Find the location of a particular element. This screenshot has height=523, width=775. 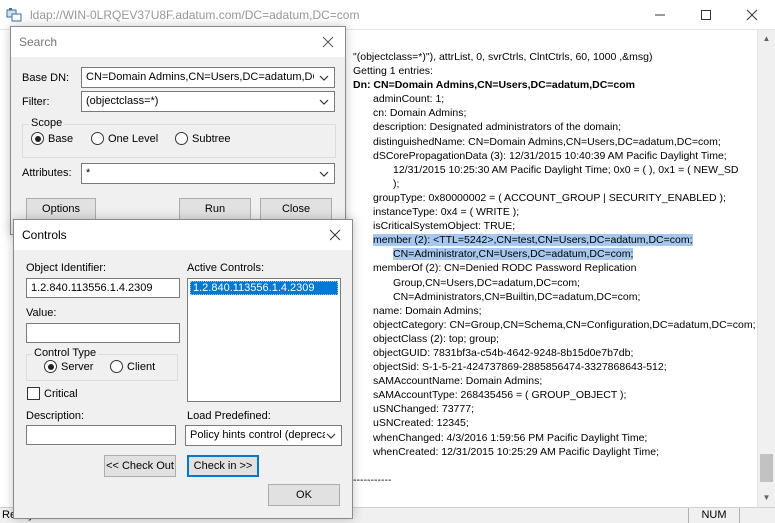

load-predefined-label: Load Predefined: is located at coordinates (229, 416).